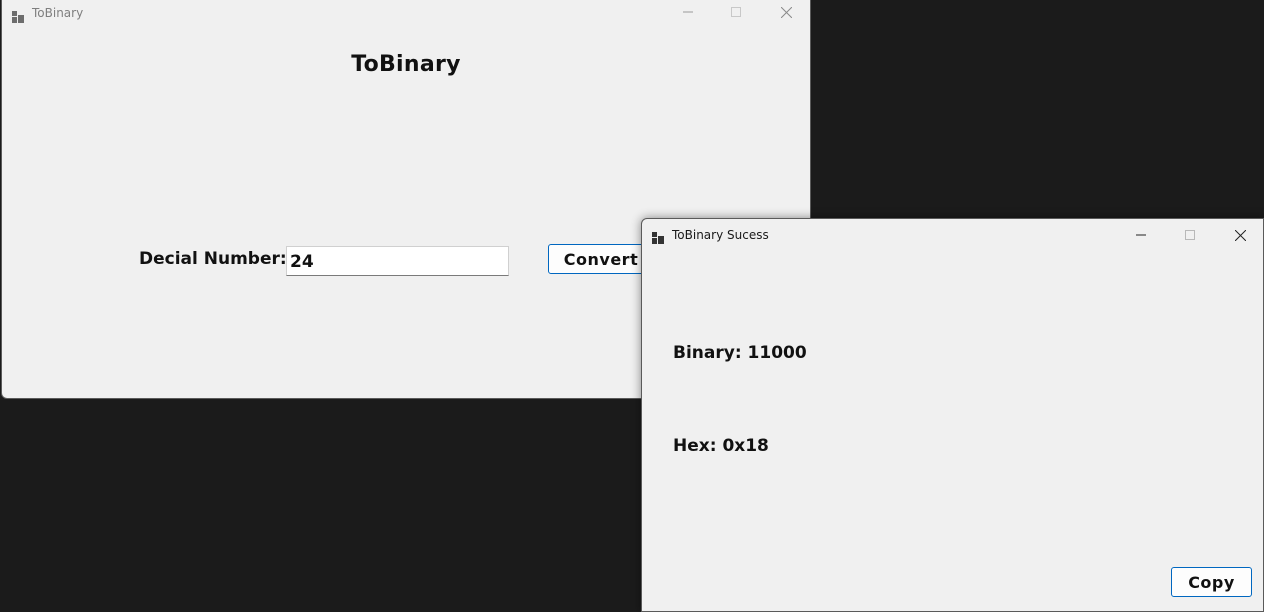 The width and height of the screenshot is (1264, 612). Describe the element at coordinates (406, 15) in the screenshot. I see `main-titlebar: ToBinary` at that location.